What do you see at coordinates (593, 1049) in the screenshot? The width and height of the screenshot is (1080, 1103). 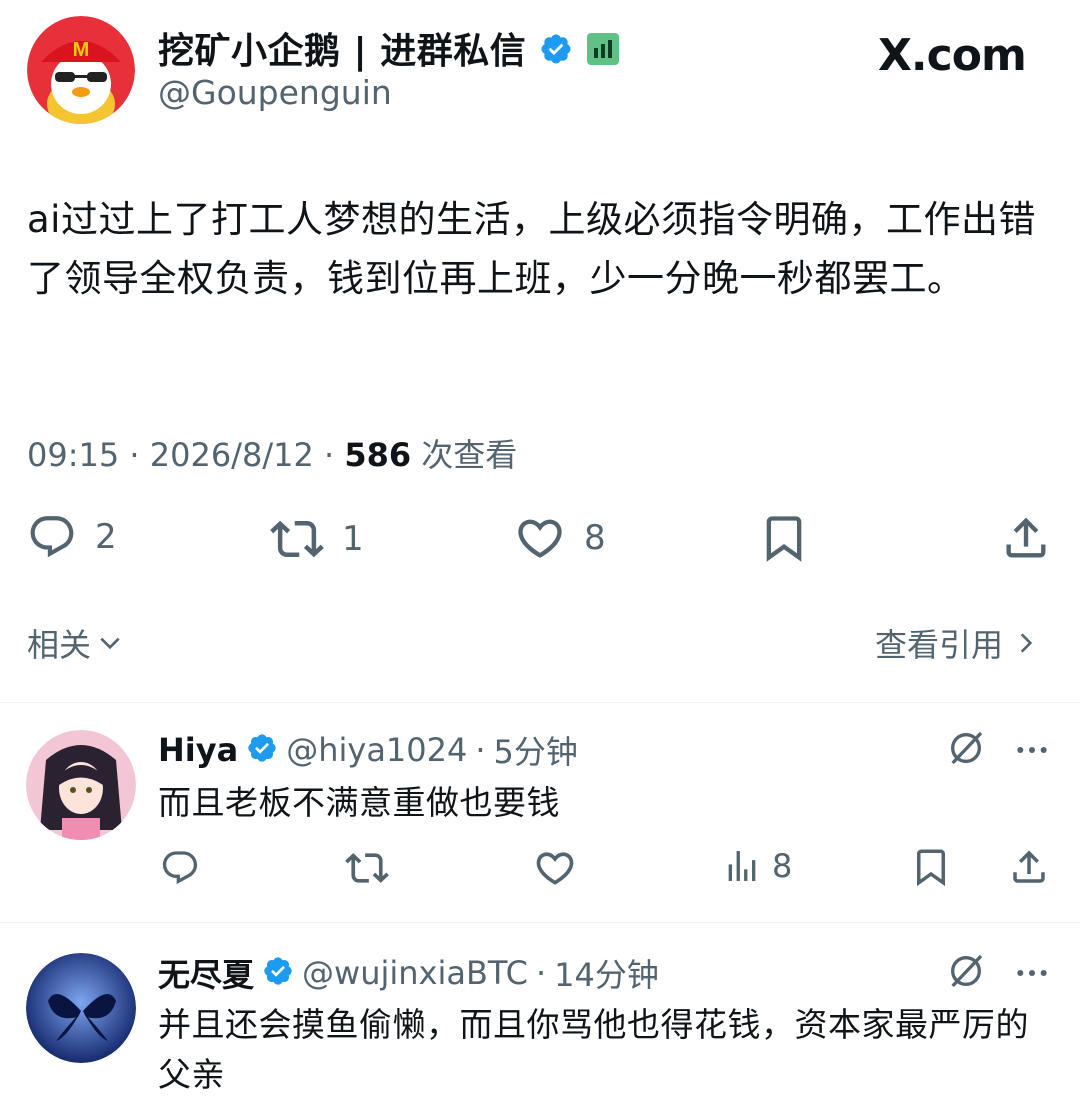 I see `reply-text: 并且还会摸鱼偷懒，而且你骂他也得花钱，资本家最严厉的父亲` at bounding box center [593, 1049].